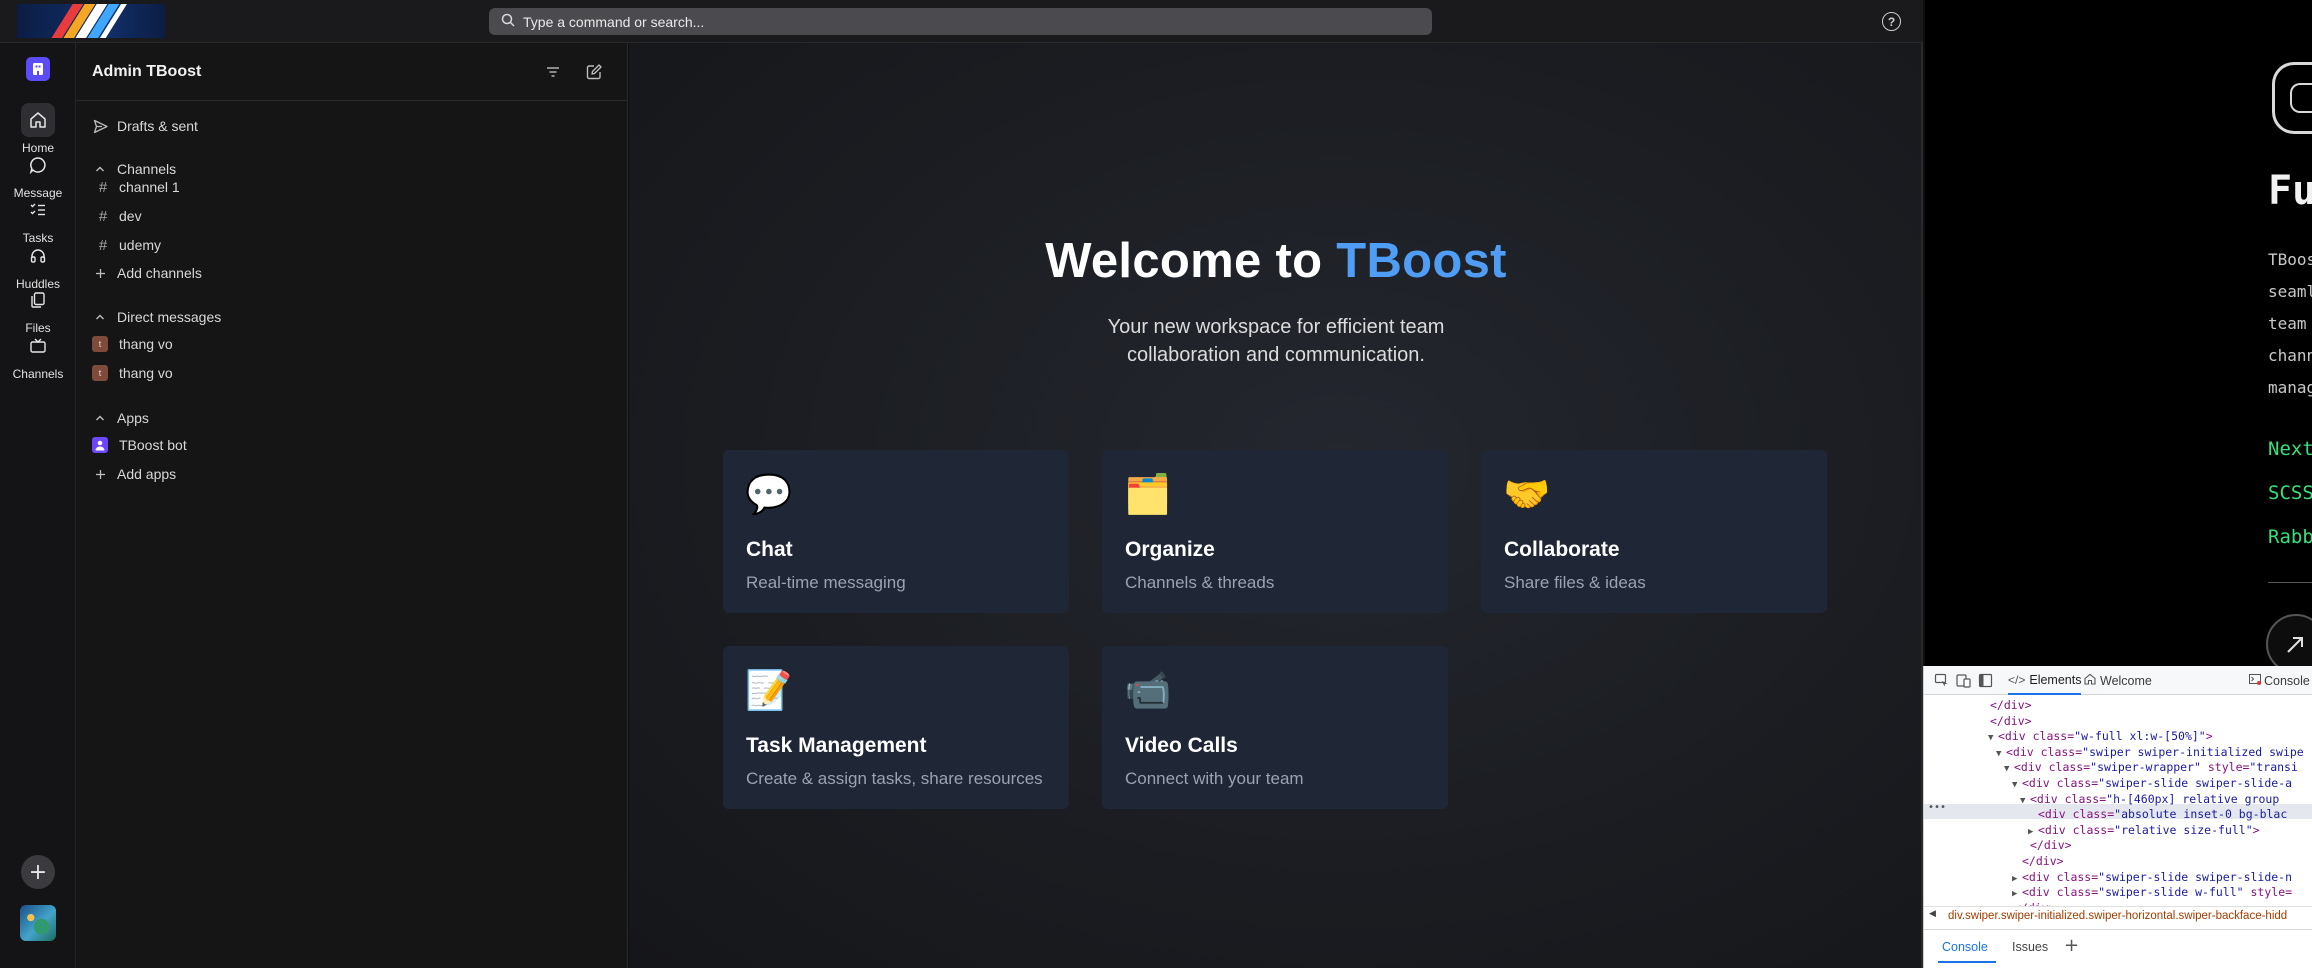 The image size is (2312, 968). Describe the element at coordinates (1963, 680) in the screenshot. I see `device-toggle-icon` at that location.